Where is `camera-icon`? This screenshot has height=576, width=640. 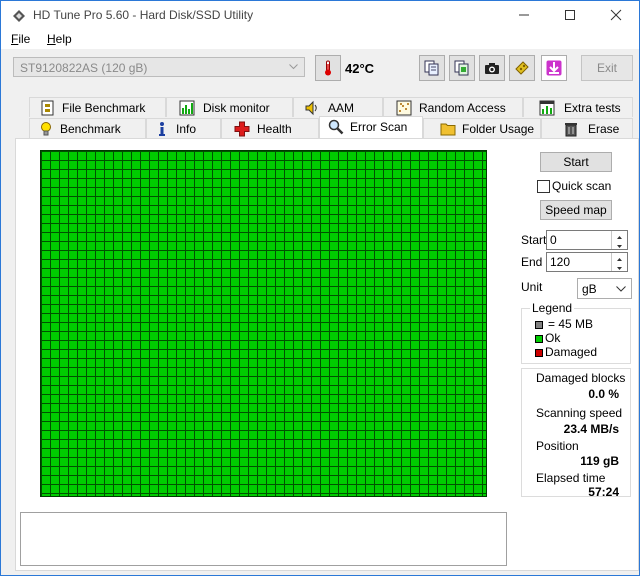
camera-icon is located at coordinates (492, 68).